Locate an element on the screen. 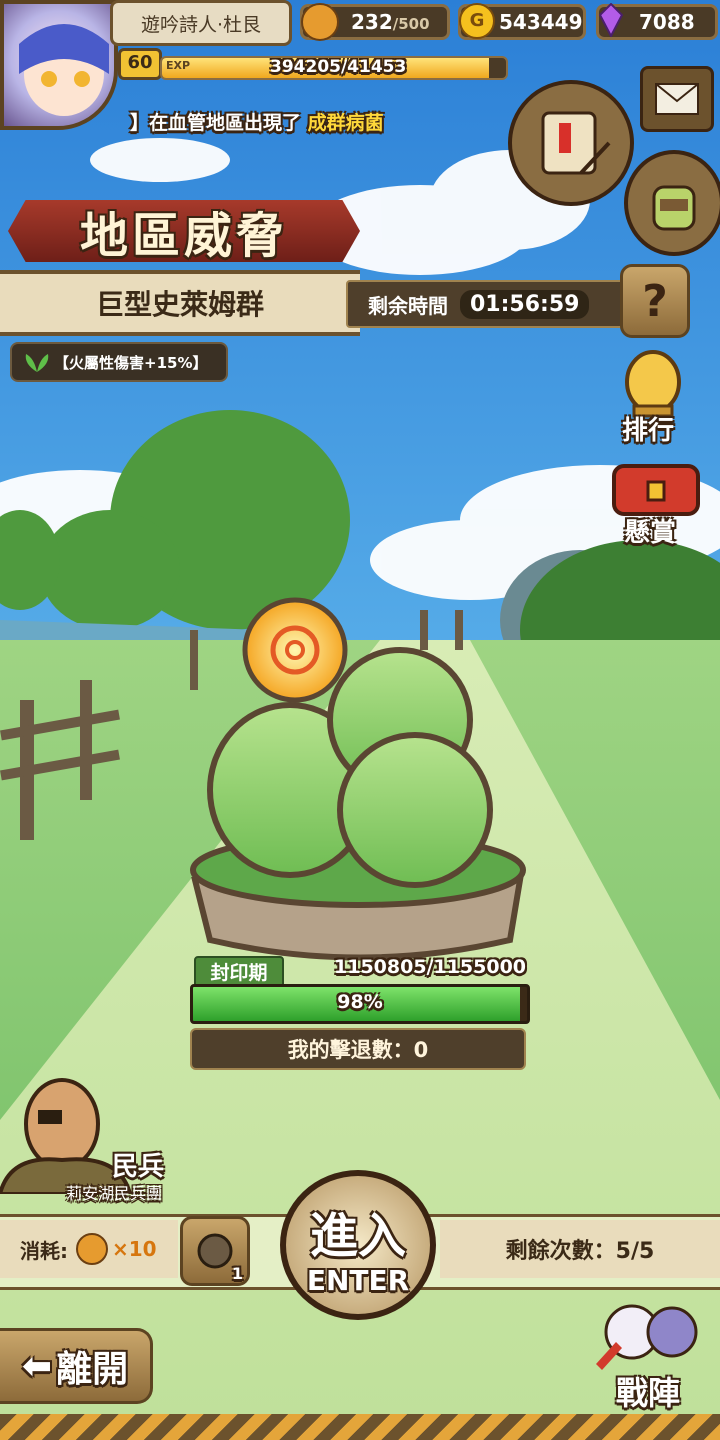 This screenshot has width=720, height=1440. avatar-portrait-icon is located at coordinates (64, 70).